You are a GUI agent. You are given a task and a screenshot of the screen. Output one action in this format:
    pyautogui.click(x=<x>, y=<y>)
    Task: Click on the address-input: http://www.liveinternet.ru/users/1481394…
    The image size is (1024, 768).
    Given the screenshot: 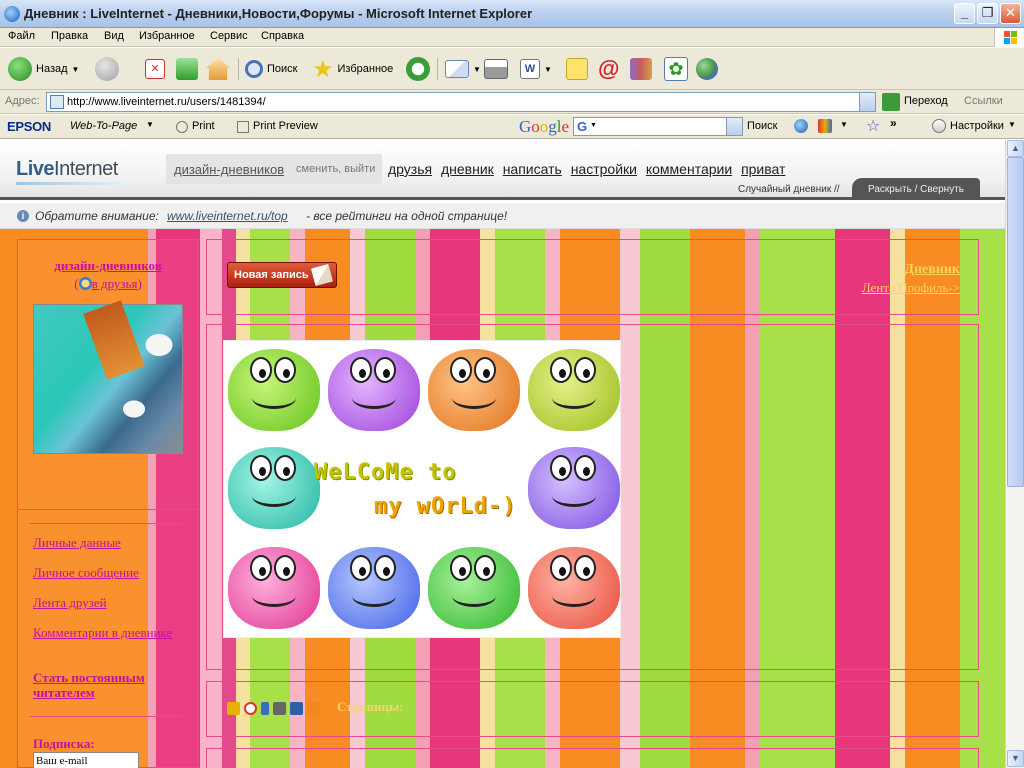 What is the action you would take?
    pyautogui.click(x=461, y=102)
    